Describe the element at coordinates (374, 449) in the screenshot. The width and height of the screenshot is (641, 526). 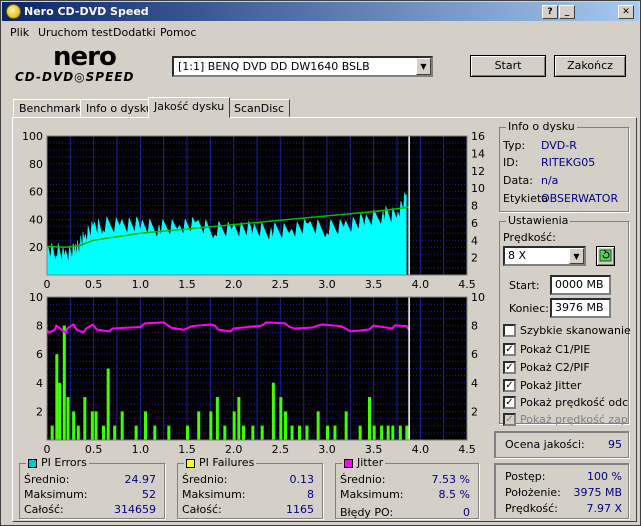
I see `chart-1-x-tick-label: 3.5` at that location.